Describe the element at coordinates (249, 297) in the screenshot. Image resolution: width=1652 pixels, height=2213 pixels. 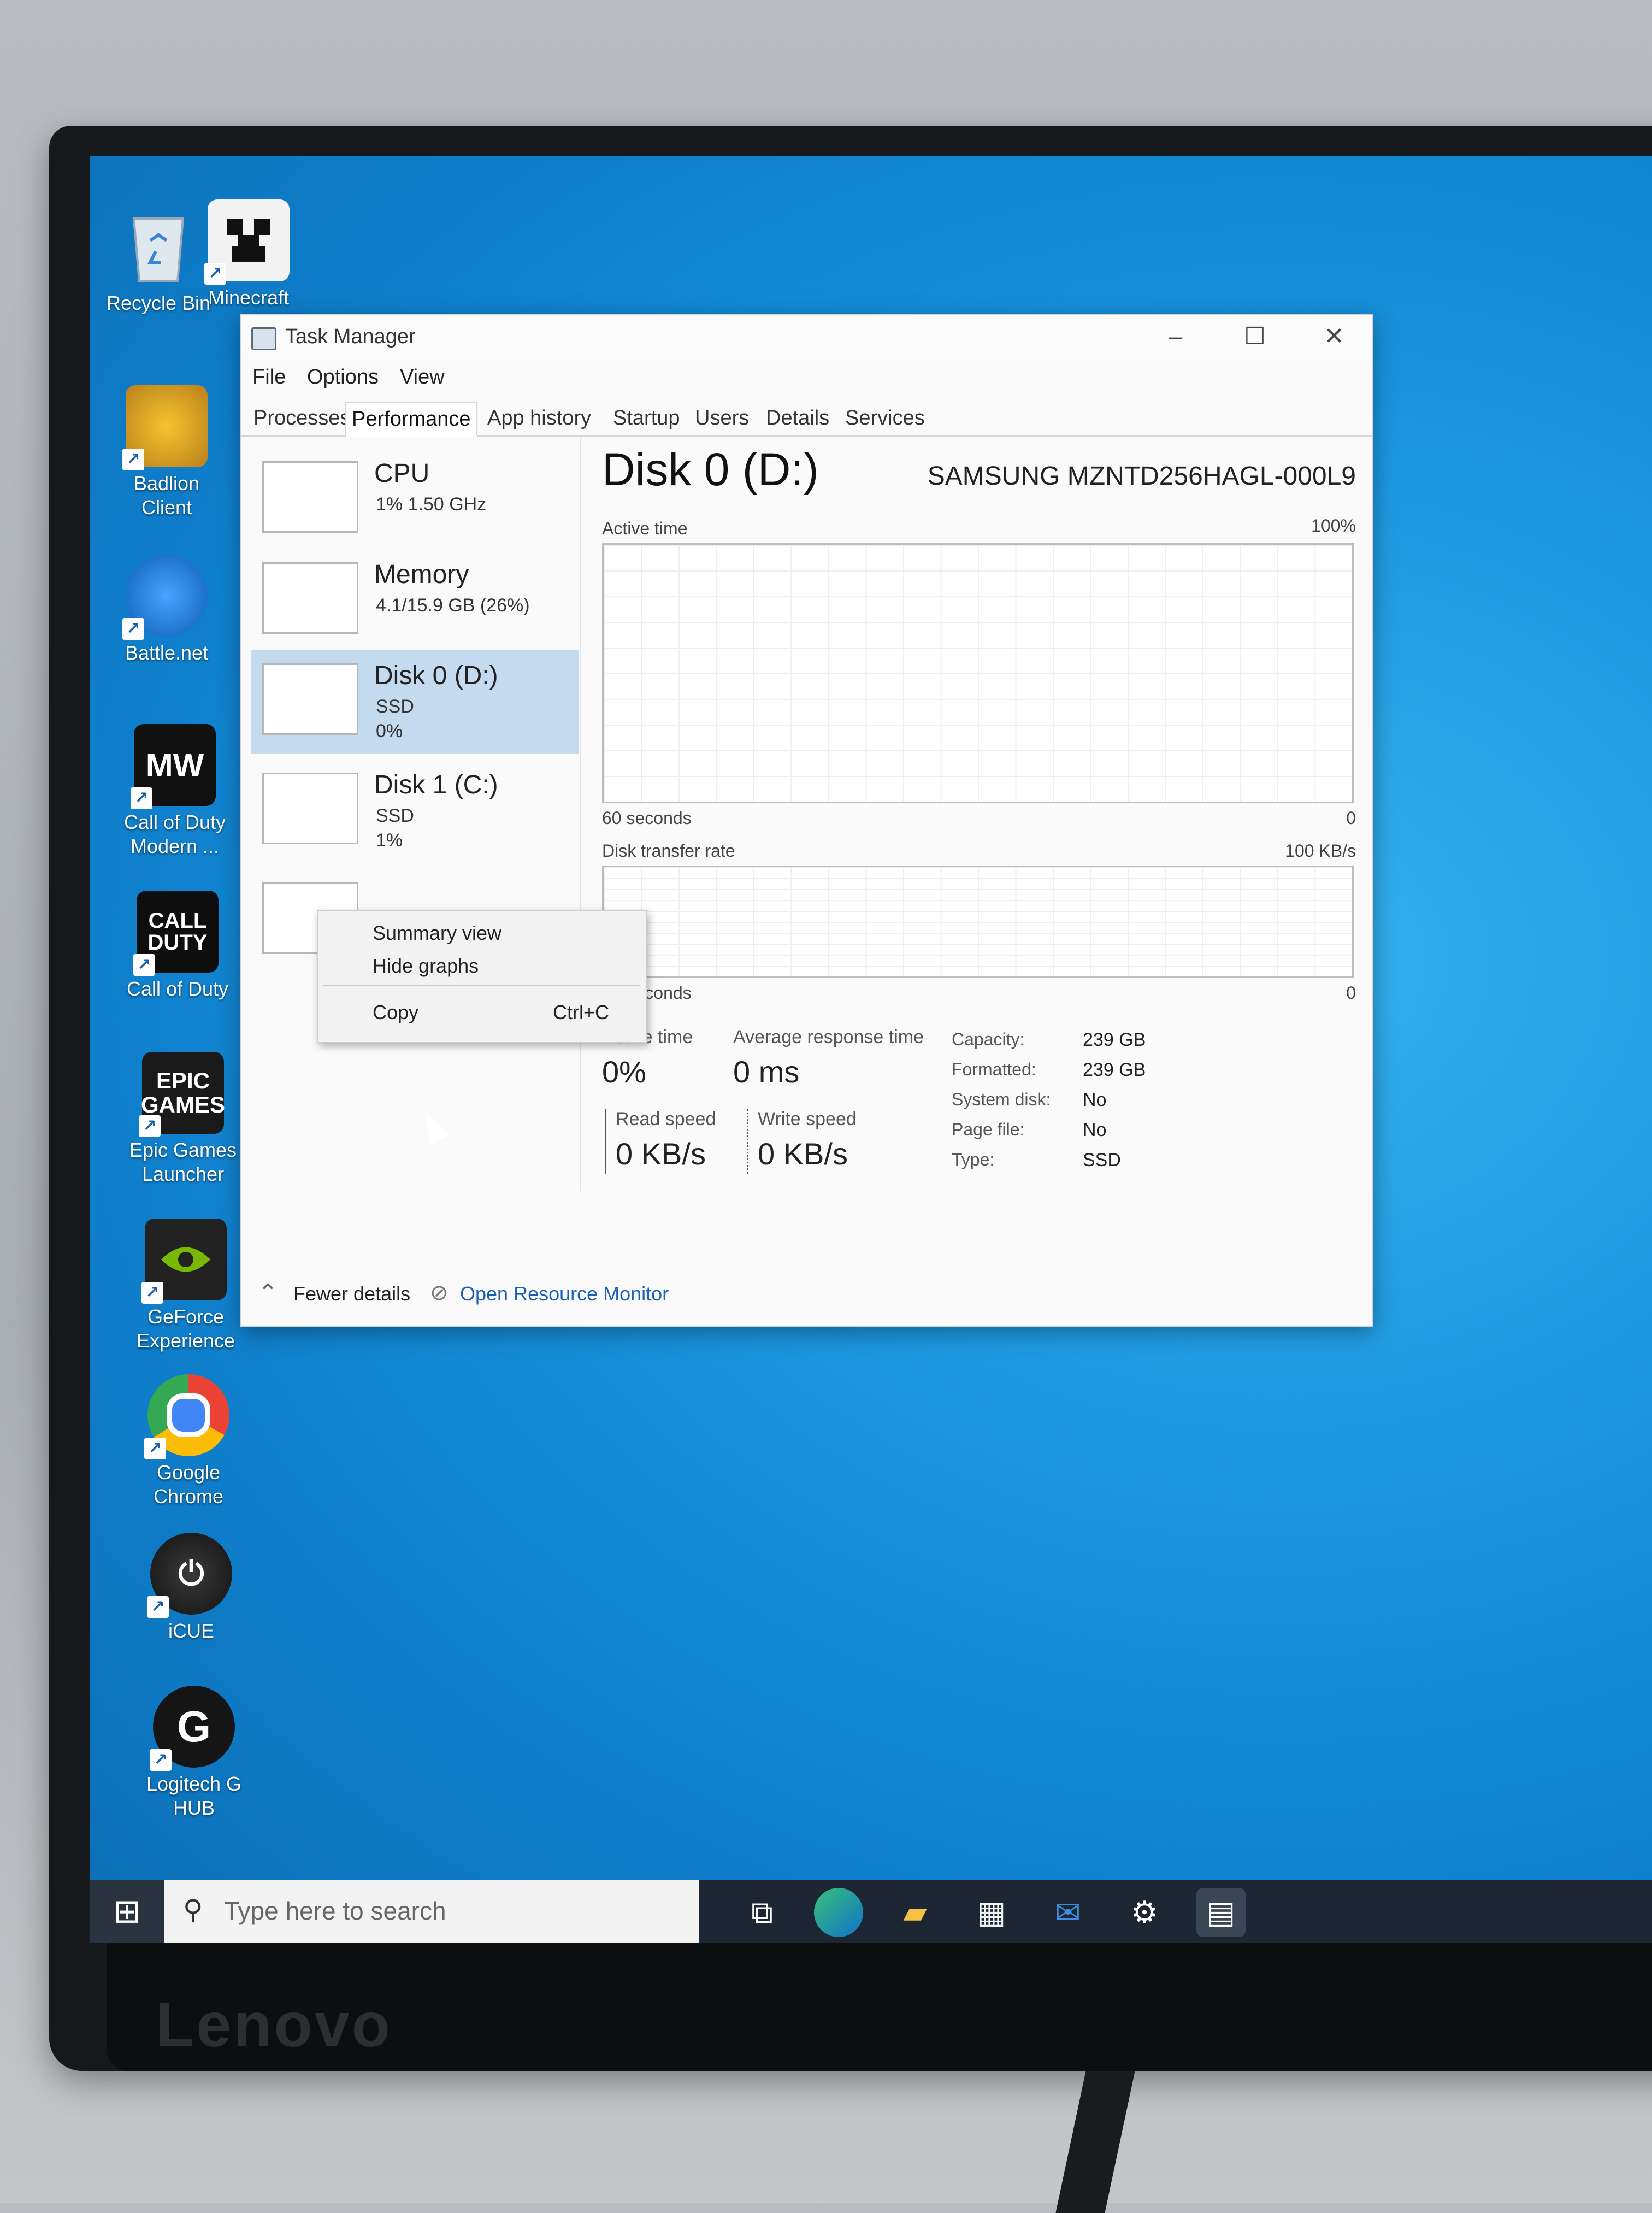
I see `desktop-icon-label: Minecraft` at that location.